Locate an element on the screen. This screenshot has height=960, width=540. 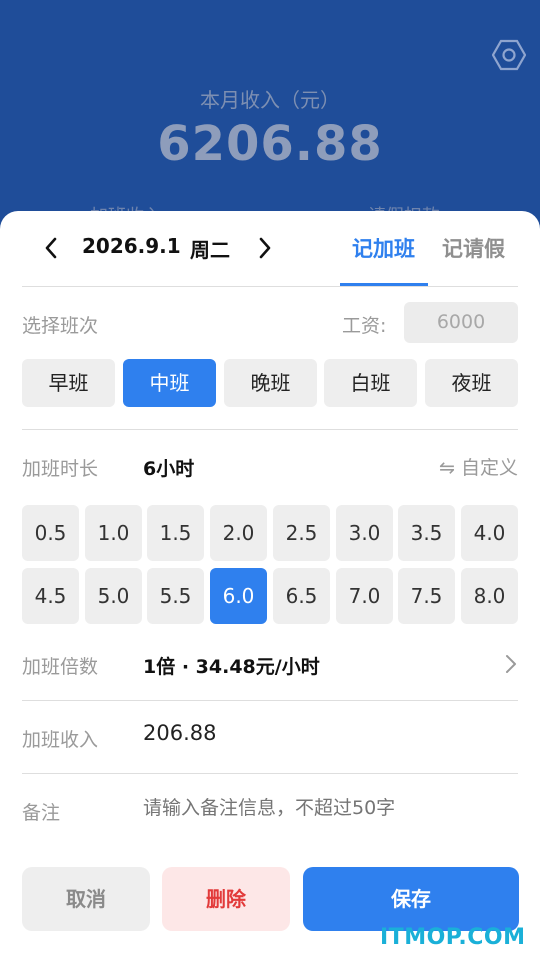
hours-option: 5.5 is located at coordinates (175, 596).